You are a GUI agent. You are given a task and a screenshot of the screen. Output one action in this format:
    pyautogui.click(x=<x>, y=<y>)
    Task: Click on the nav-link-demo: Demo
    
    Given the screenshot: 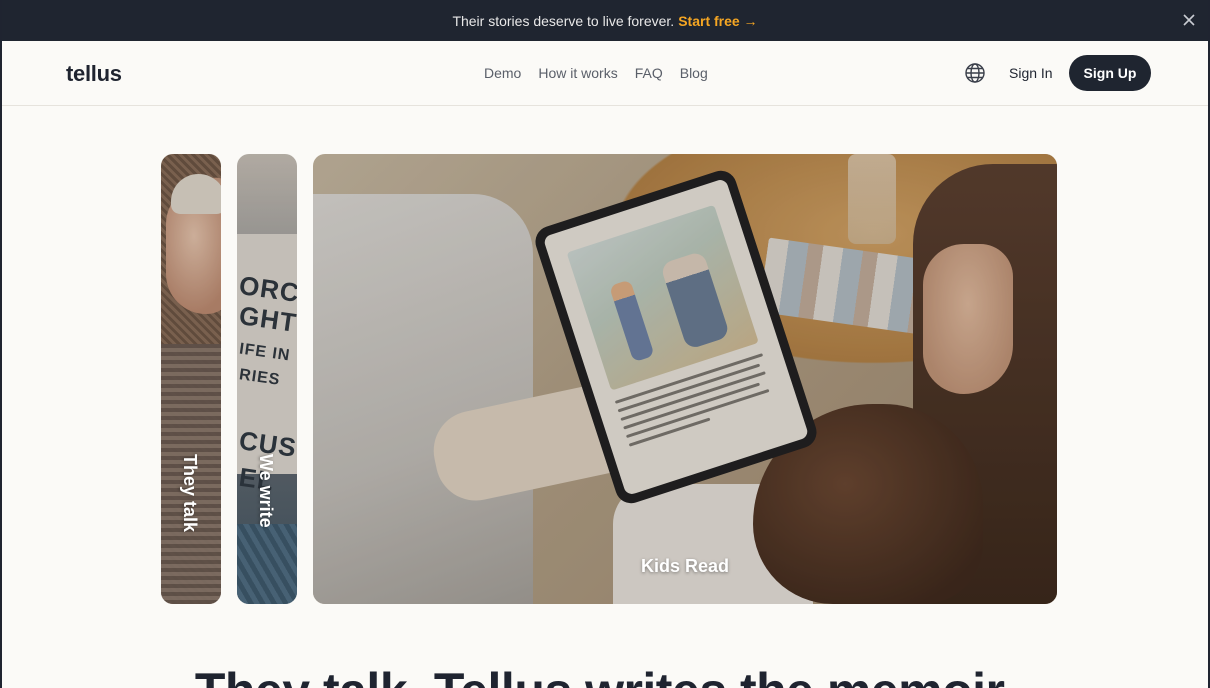 What is the action you would take?
    pyautogui.click(x=502, y=73)
    